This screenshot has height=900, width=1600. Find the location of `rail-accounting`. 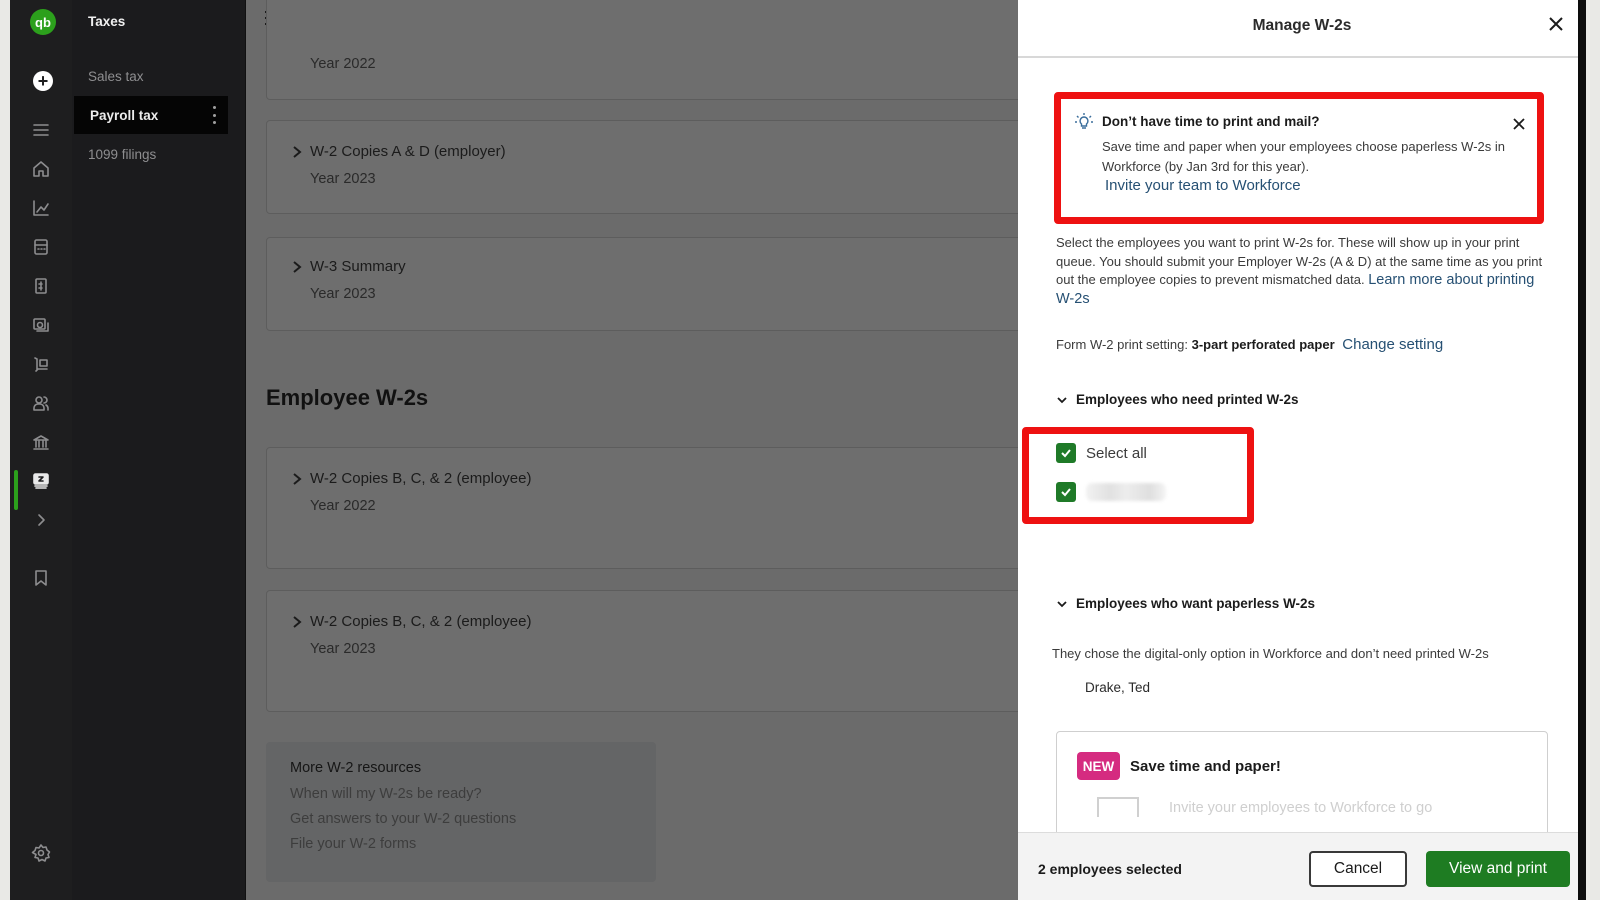

rail-accounting is located at coordinates (41, 247).